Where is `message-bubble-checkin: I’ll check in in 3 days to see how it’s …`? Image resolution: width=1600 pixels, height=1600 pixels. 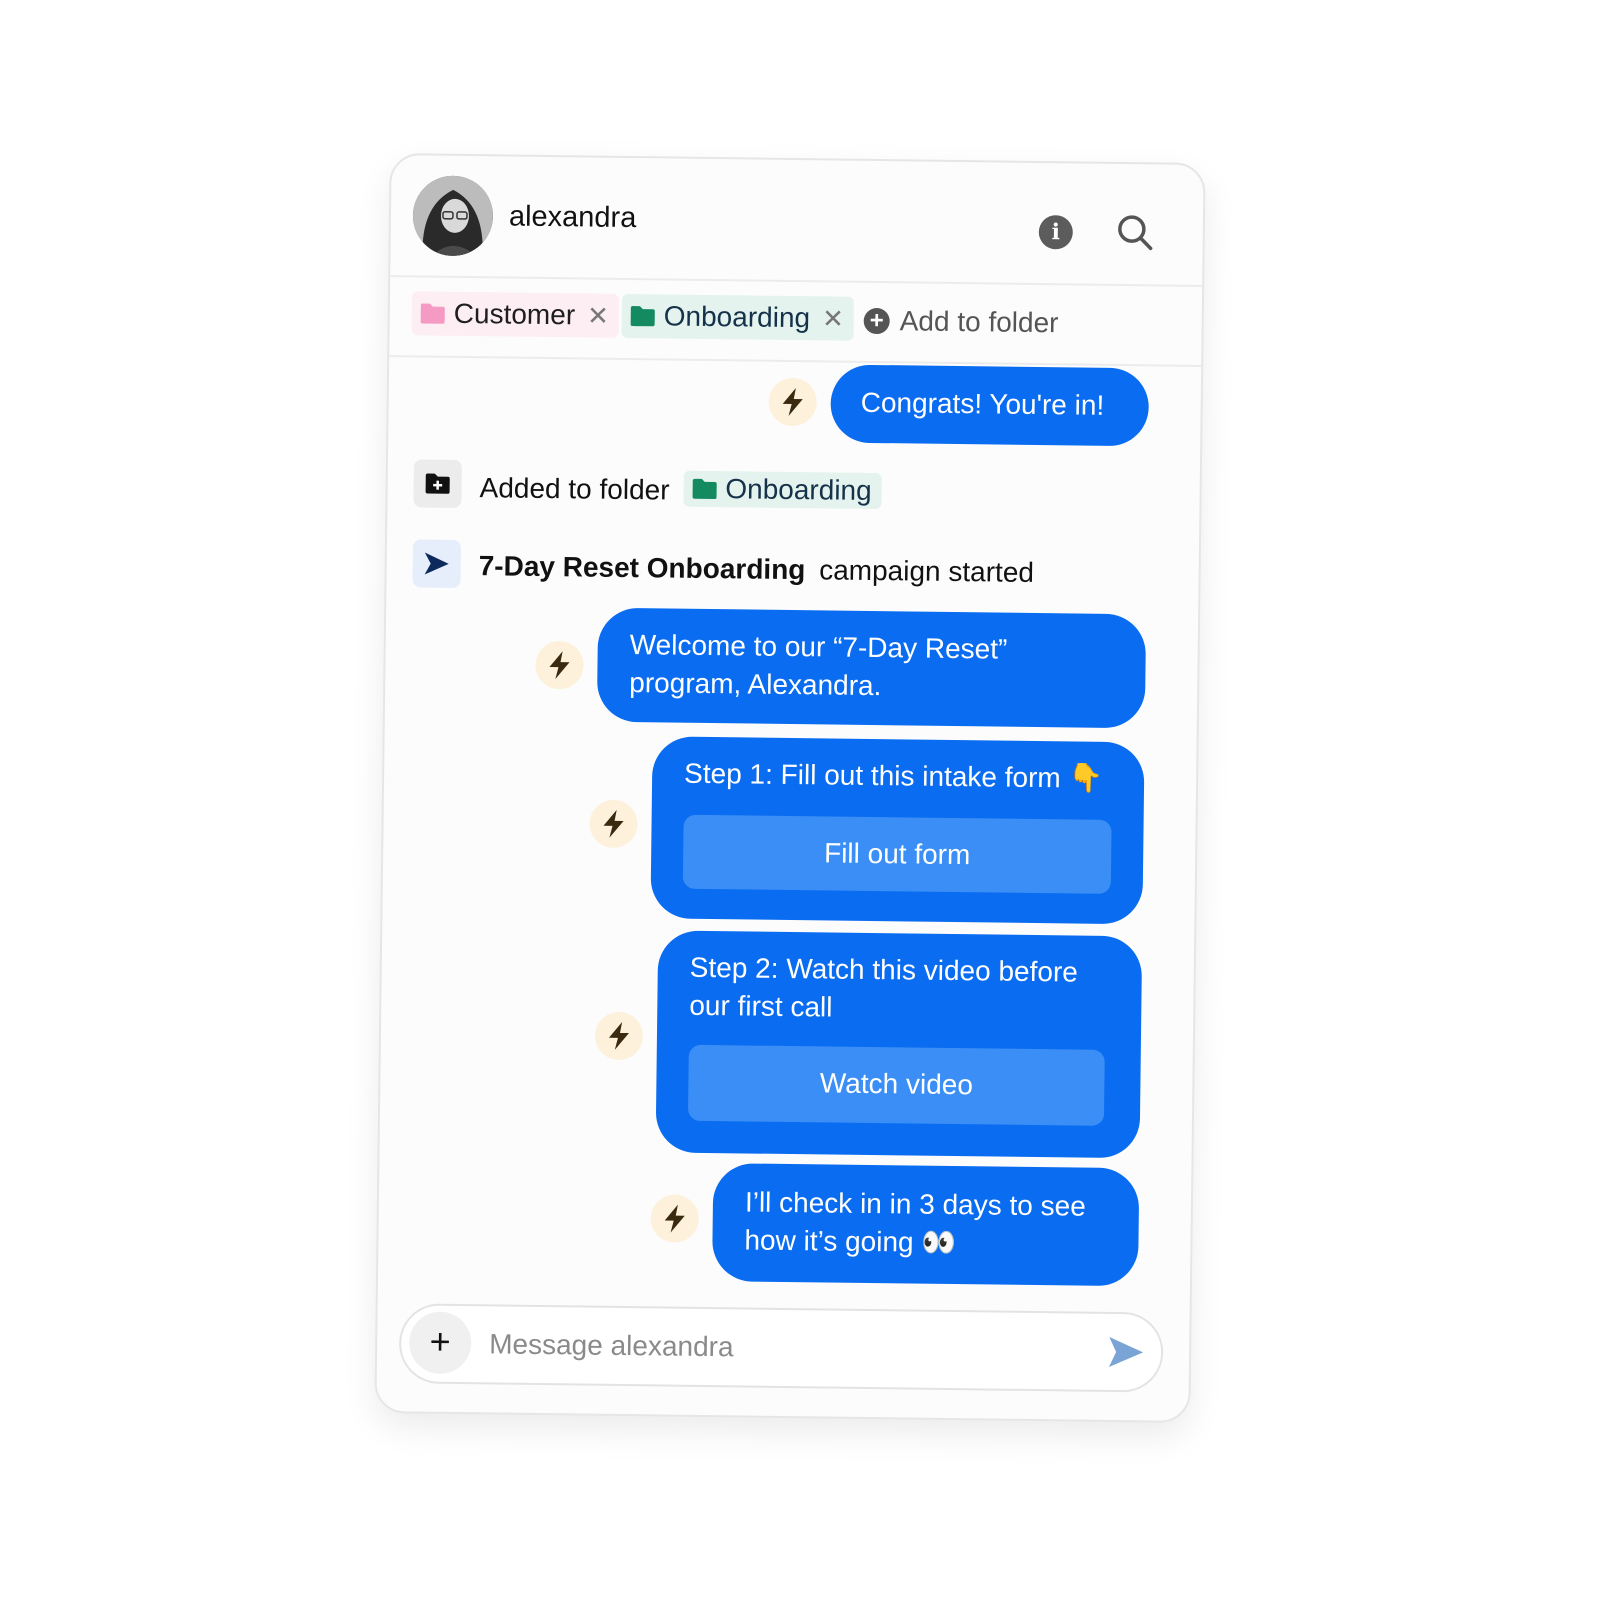
message-bubble-checkin: I’ll check in in 3 days to see how it’s … is located at coordinates (925, 1225).